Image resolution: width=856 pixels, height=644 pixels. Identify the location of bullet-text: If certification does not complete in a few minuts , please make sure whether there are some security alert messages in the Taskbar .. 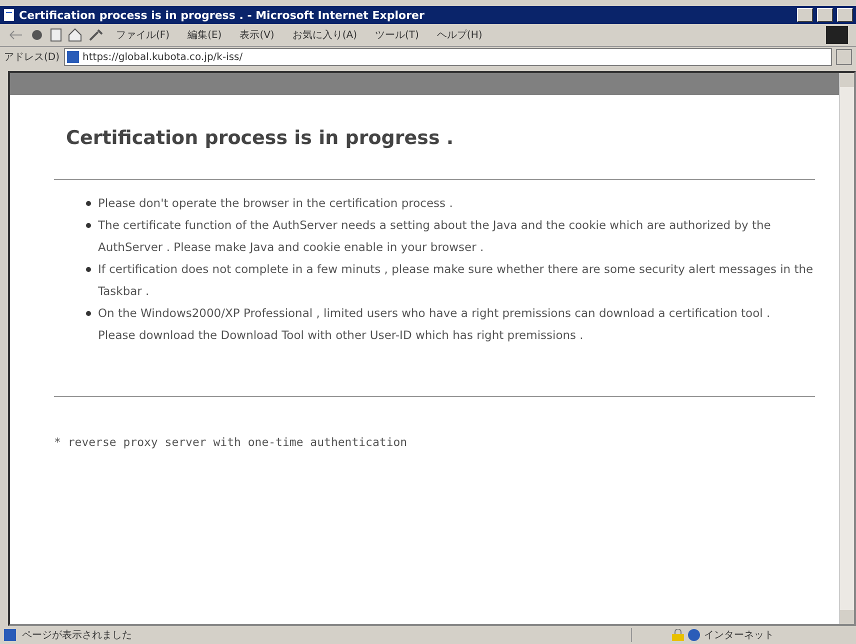
(456, 280).